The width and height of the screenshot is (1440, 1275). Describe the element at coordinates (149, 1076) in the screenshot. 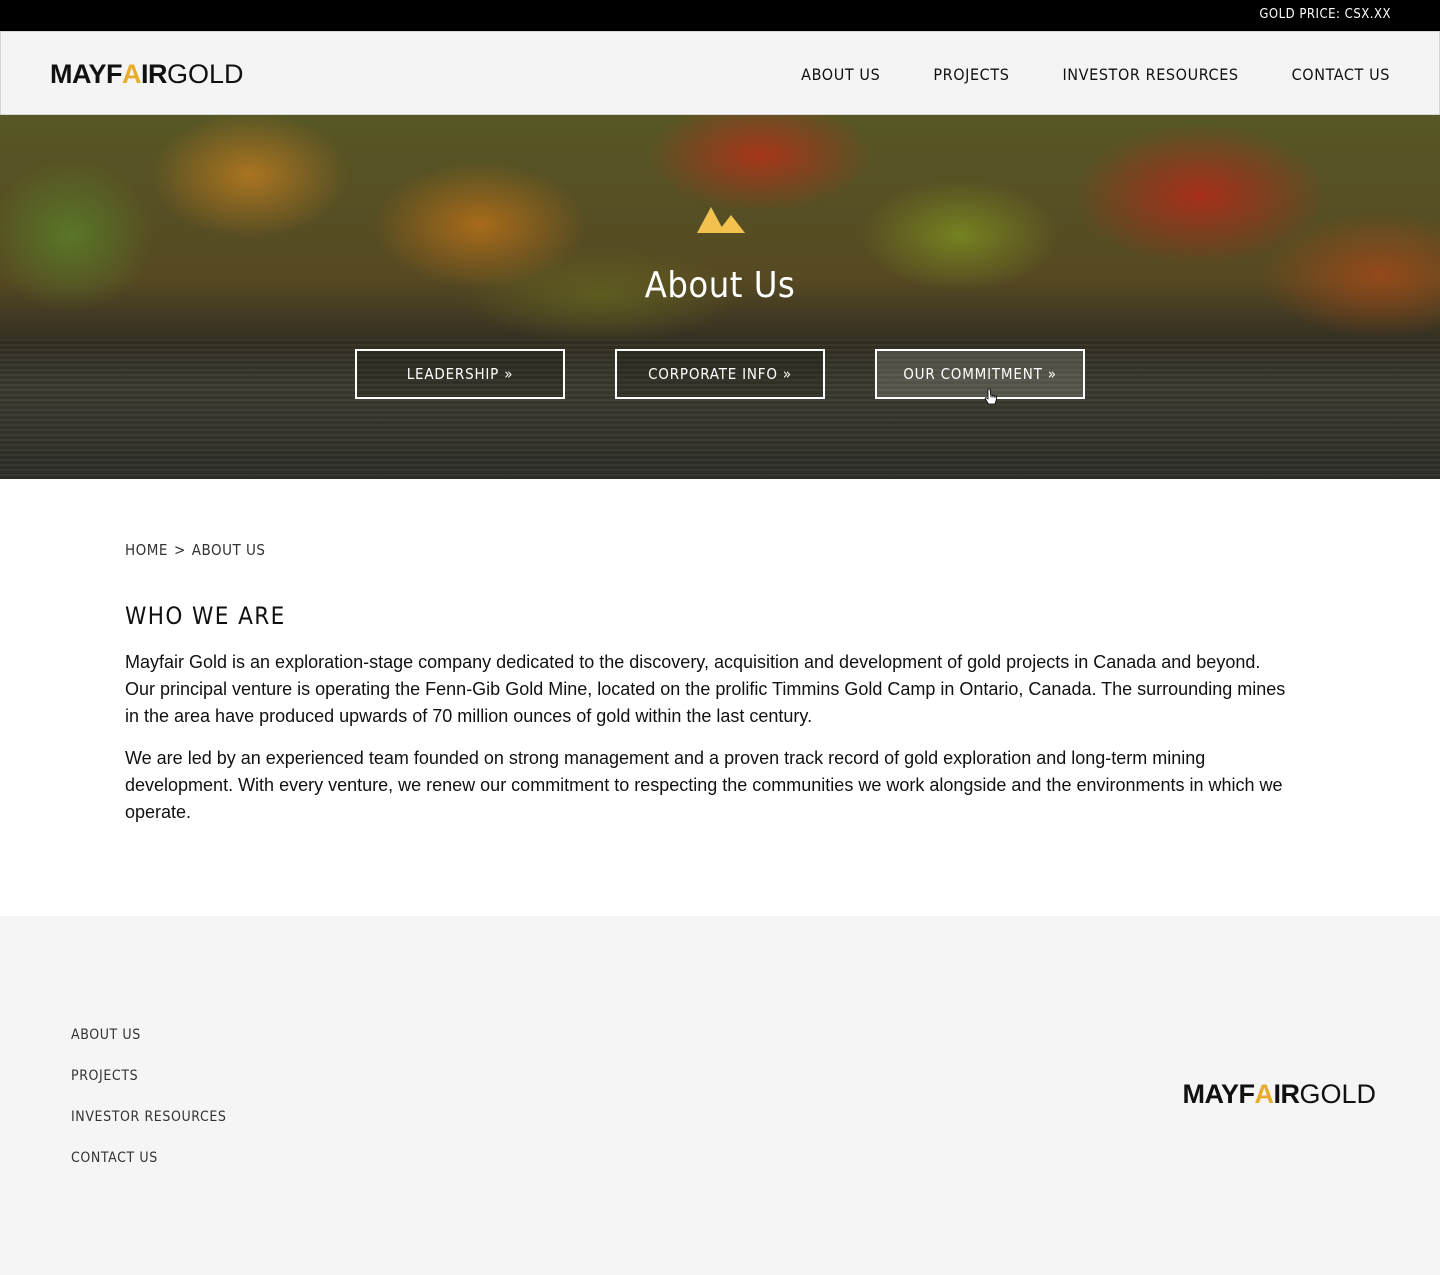

I see `footer-nav-projects: PROJECTS` at that location.